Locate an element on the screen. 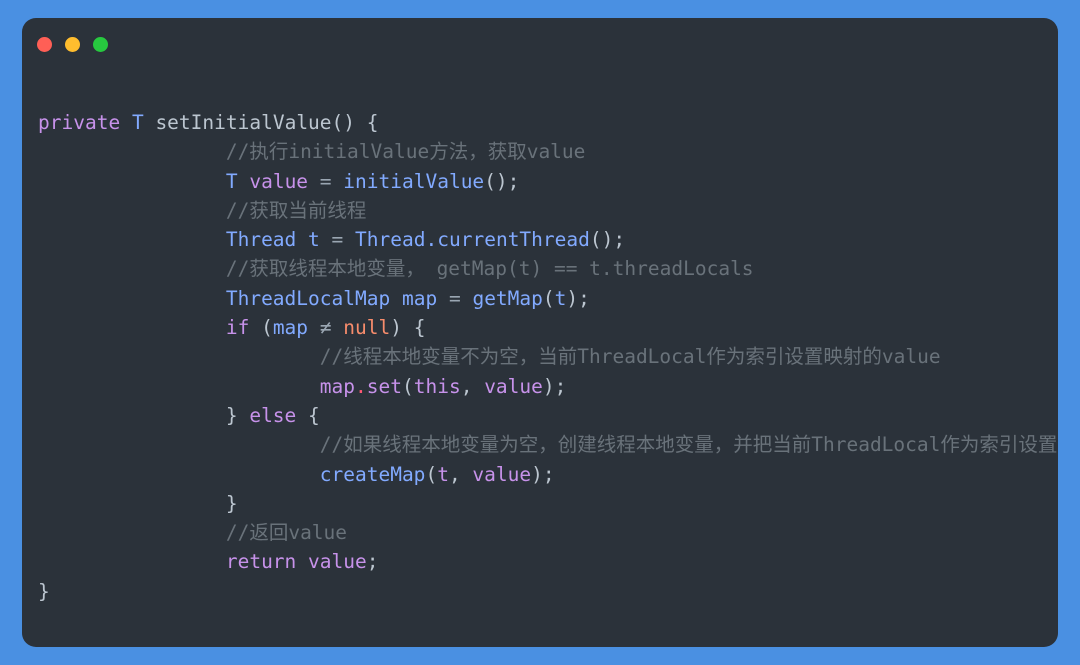 The height and width of the screenshot is (665, 1080). code-token-typ: createMap is located at coordinates (372, 474).